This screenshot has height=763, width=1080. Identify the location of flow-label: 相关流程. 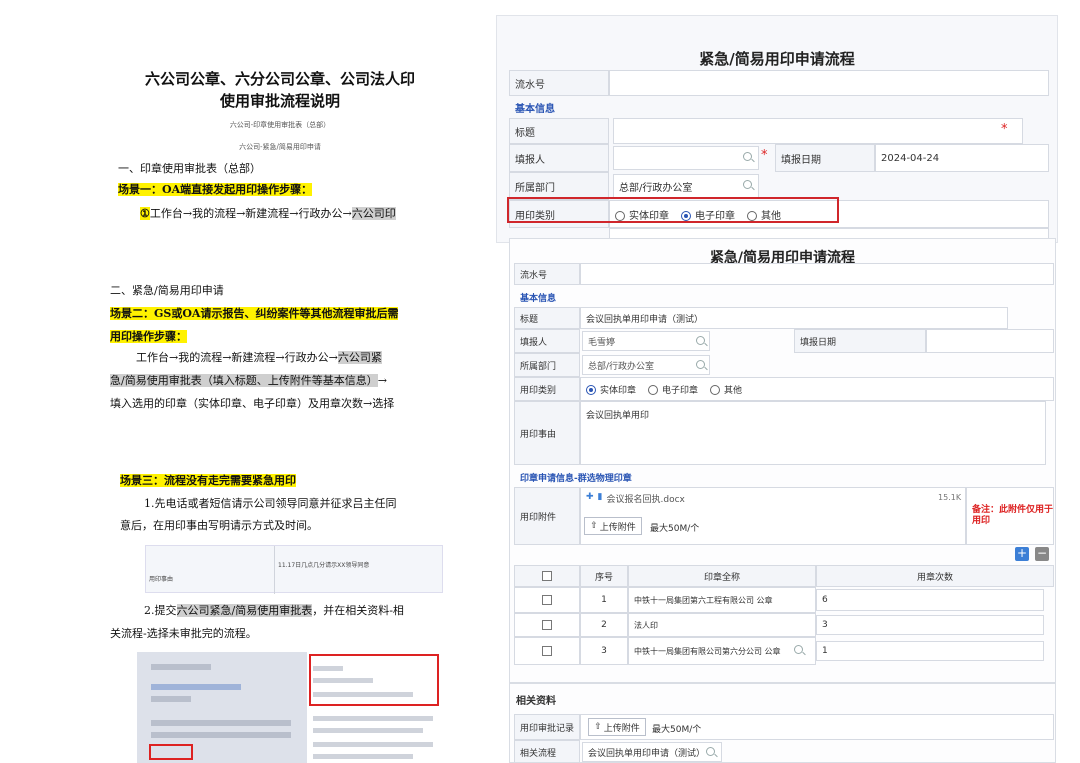
(547, 751).